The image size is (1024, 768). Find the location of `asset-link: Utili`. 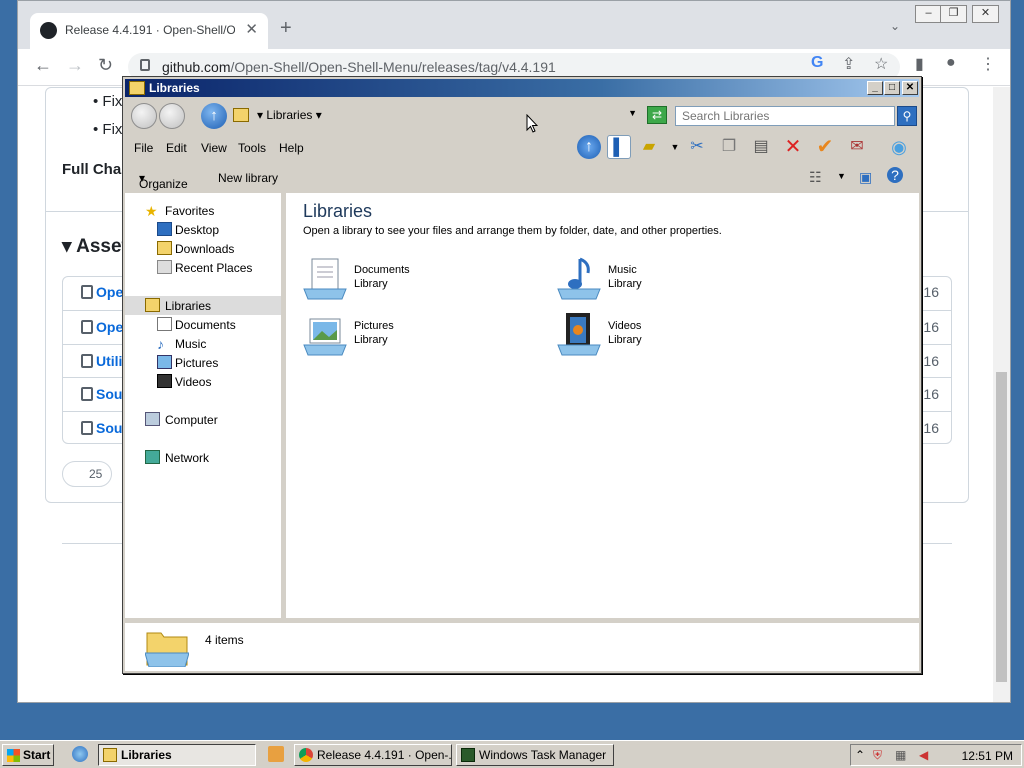

asset-link: Utili is located at coordinates (109, 361).